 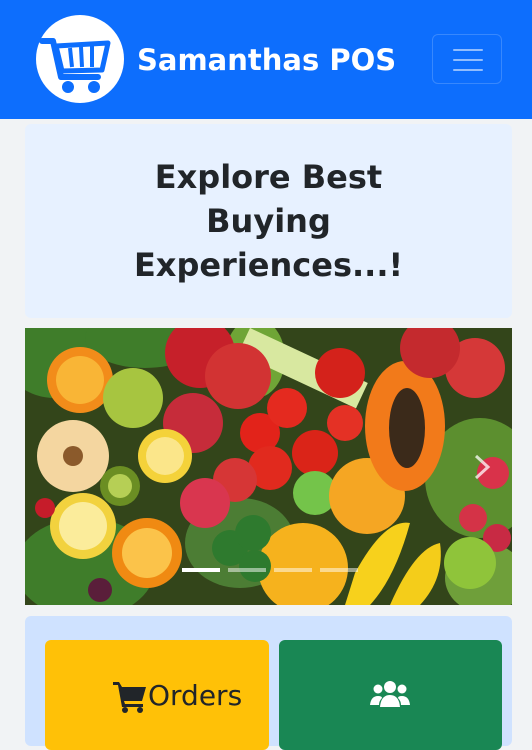 I want to click on orders-card: Orders, so click(x=157, y=695).